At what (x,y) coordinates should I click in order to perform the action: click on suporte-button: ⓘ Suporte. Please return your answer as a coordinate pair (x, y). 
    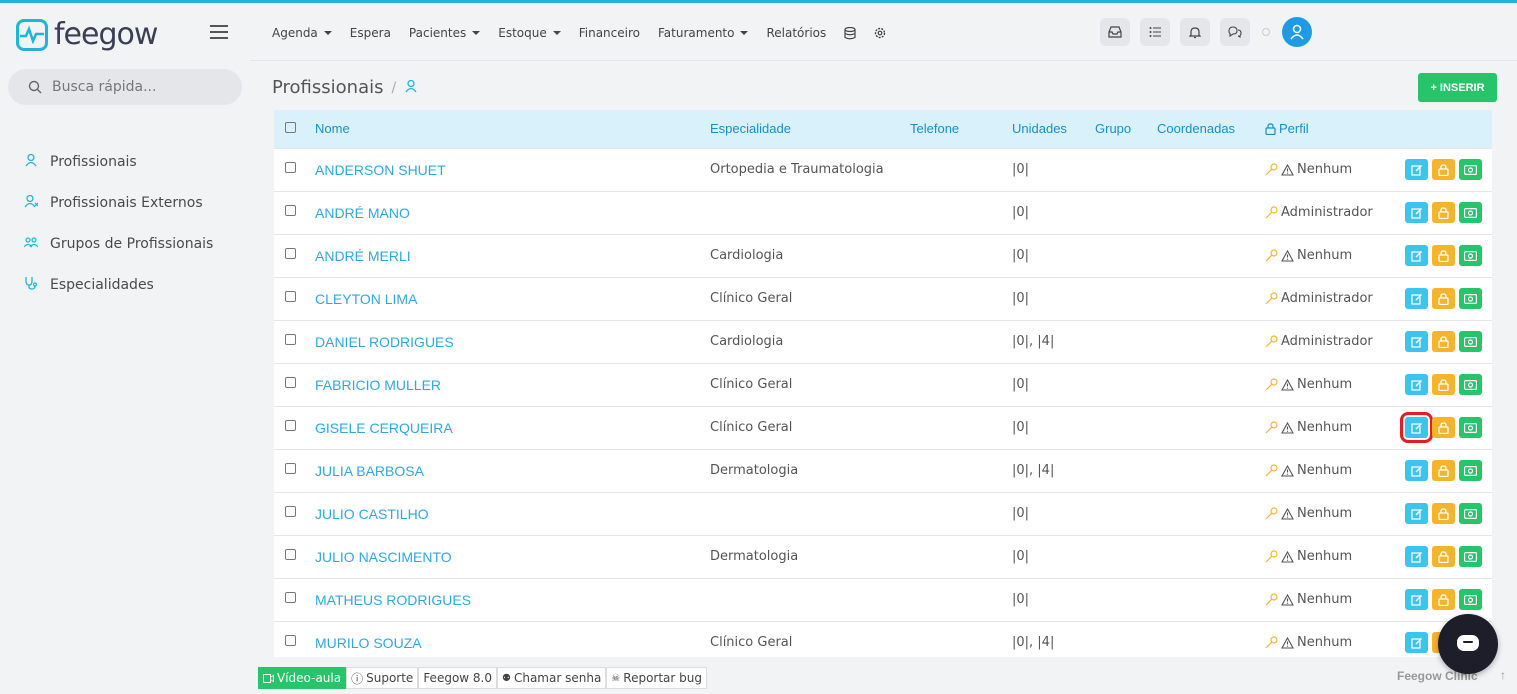
    Looking at the image, I should click on (382, 678).